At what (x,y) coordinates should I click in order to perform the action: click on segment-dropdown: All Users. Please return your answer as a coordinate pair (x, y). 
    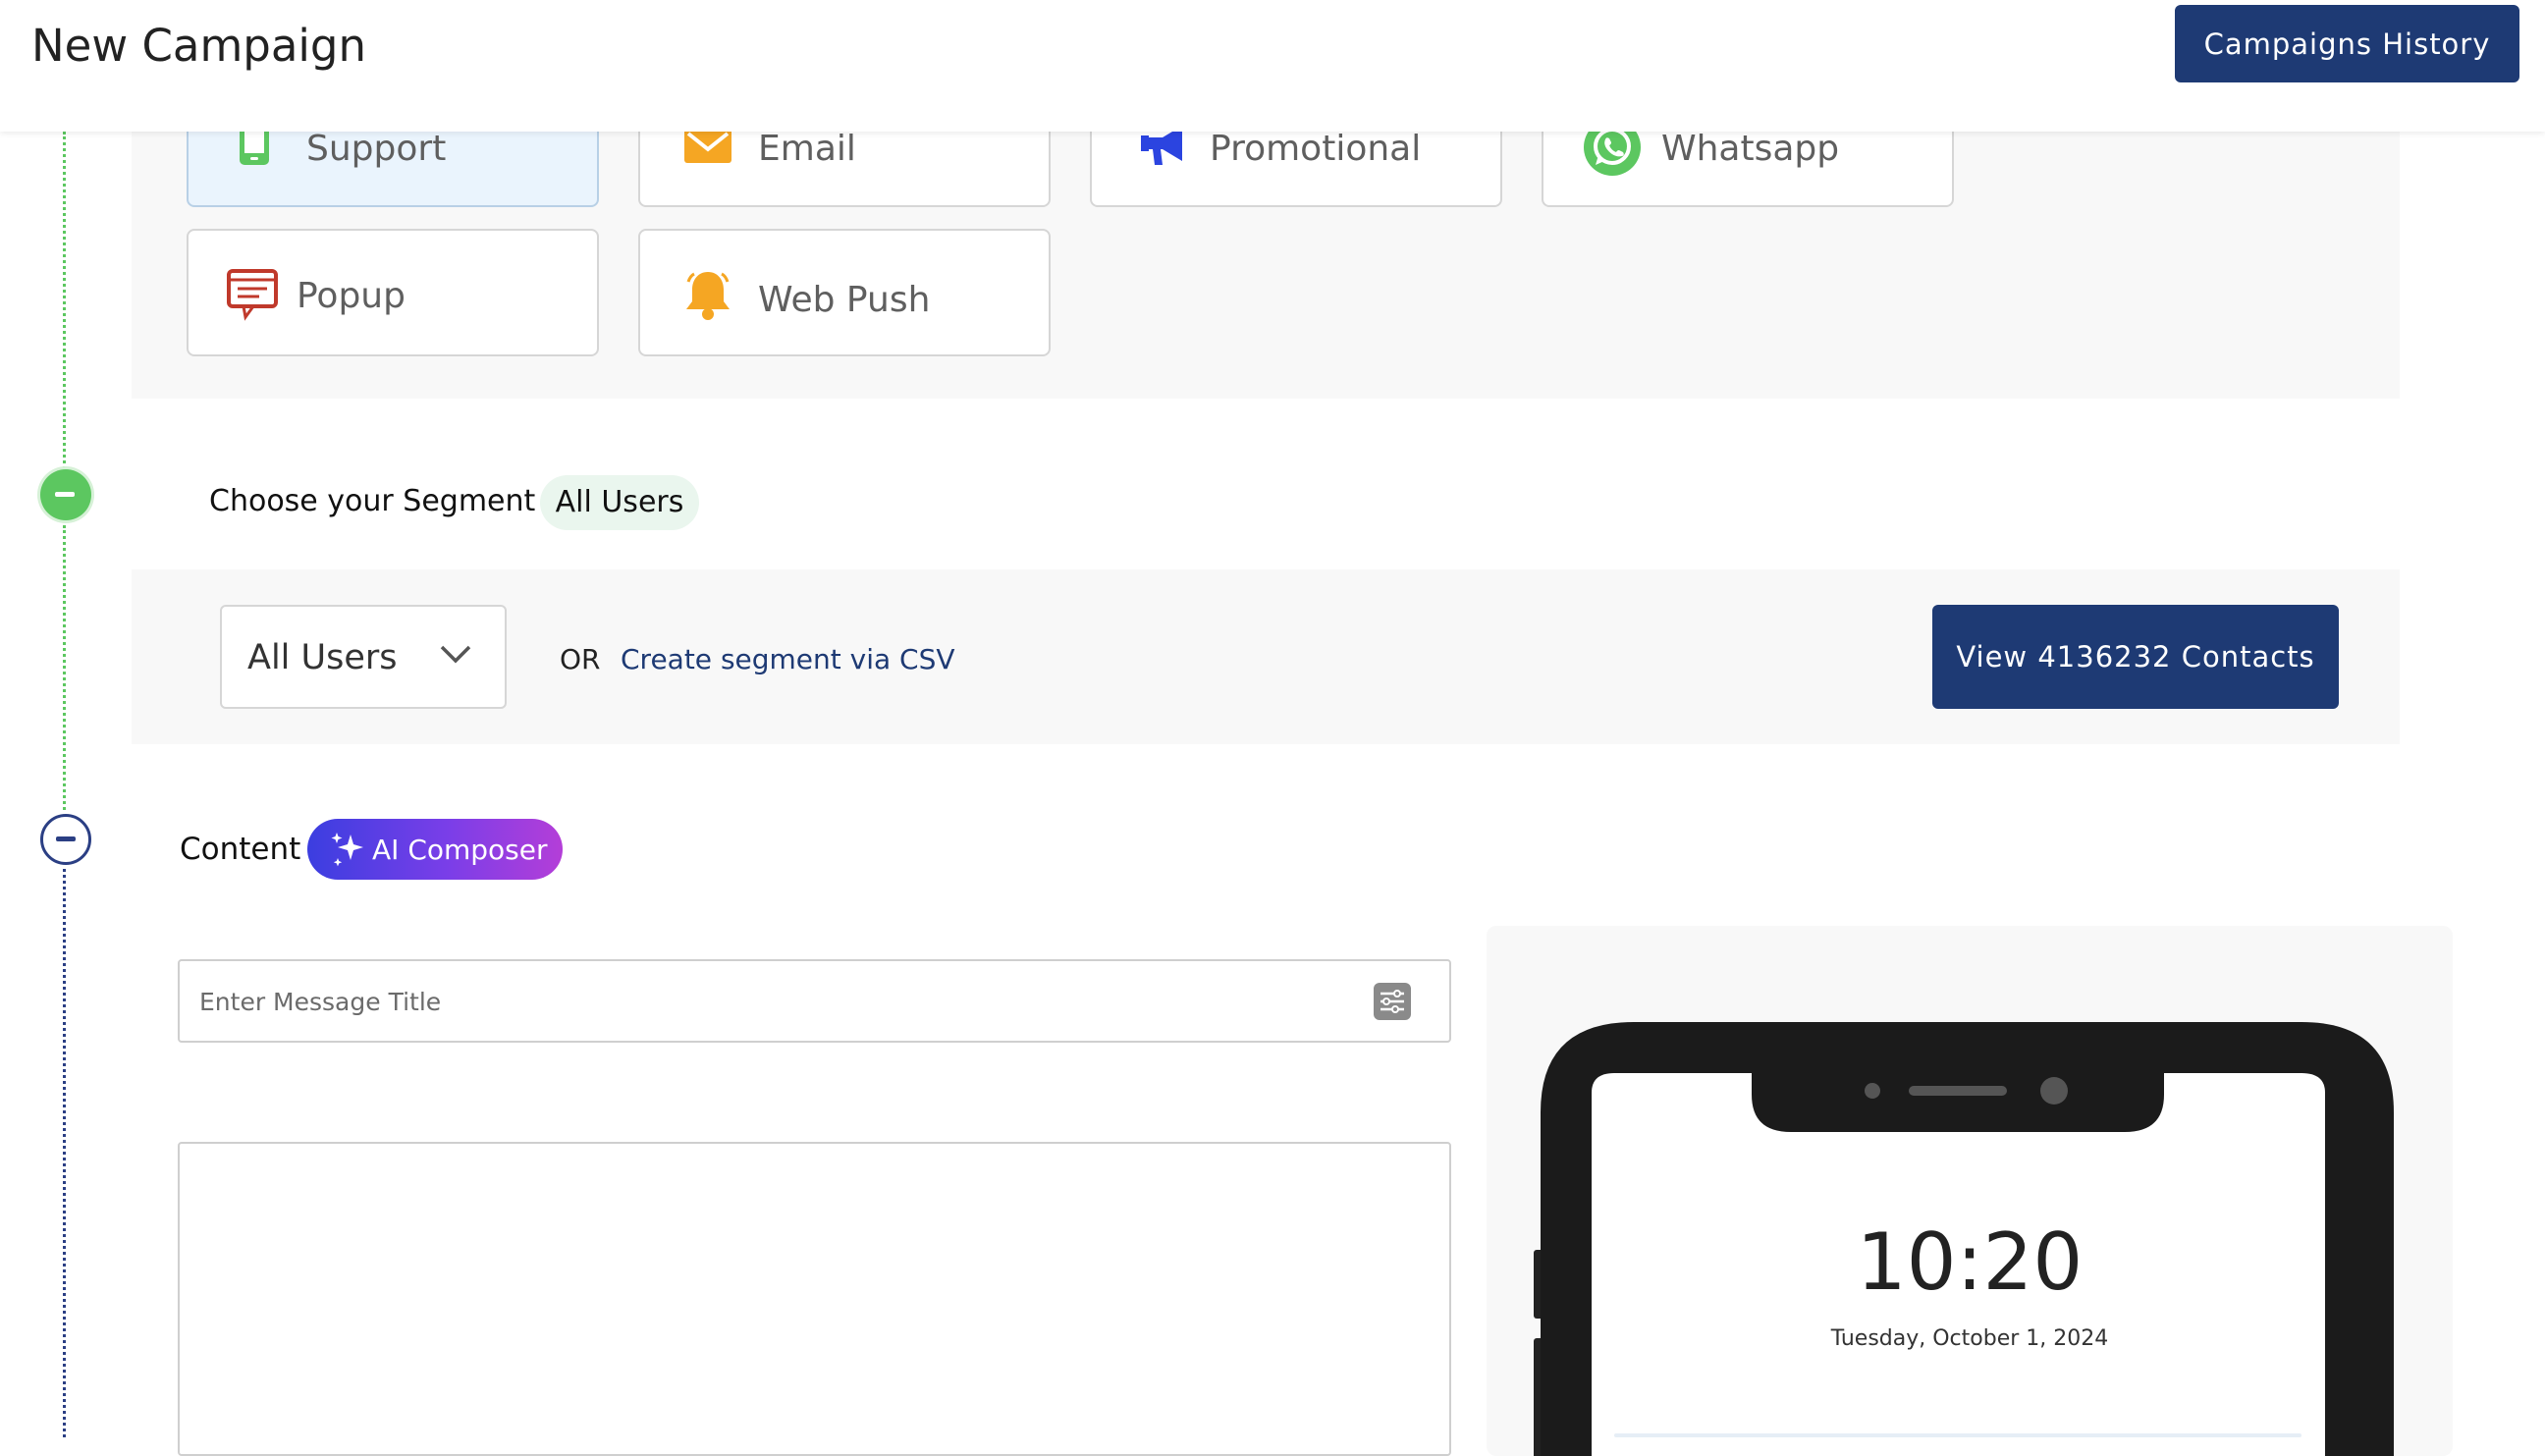
    Looking at the image, I should click on (364, 657).